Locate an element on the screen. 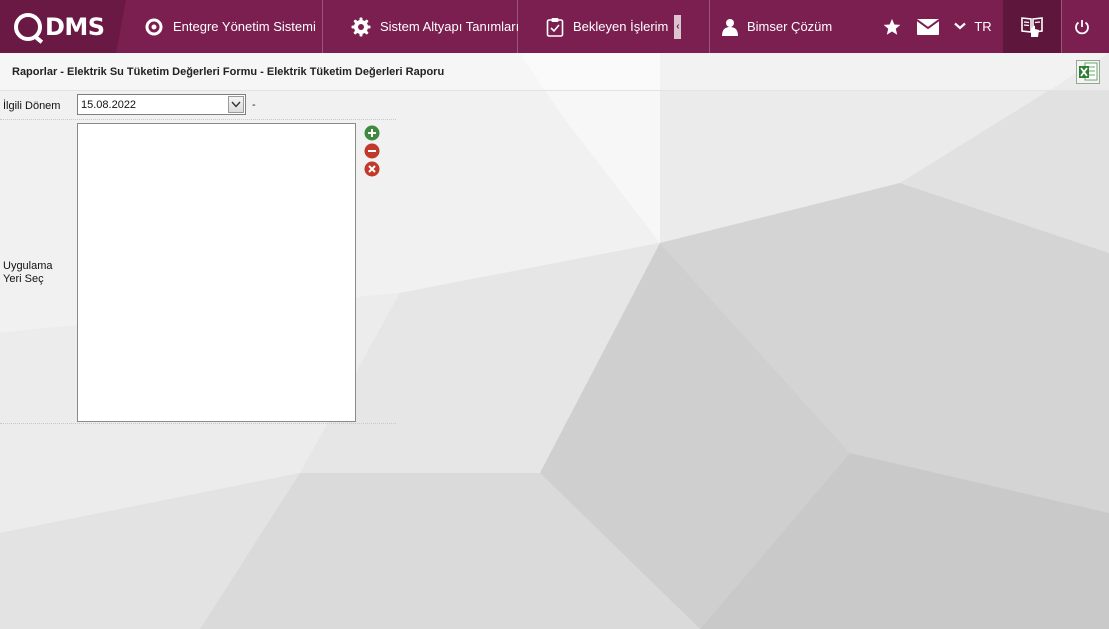  nav-item-label: Bekleyen İşlerim is located at coordinates (621, 26).